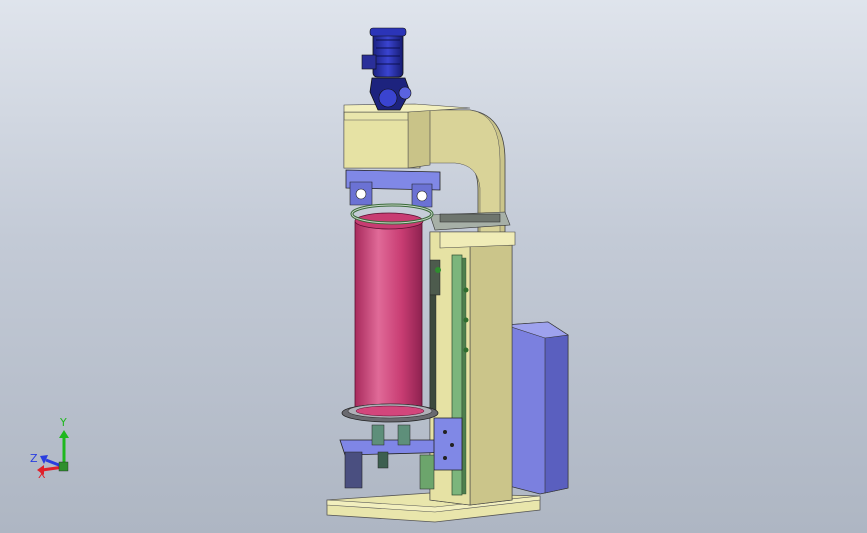  I want to click on y-axis-label: Y, so click(63, 422).